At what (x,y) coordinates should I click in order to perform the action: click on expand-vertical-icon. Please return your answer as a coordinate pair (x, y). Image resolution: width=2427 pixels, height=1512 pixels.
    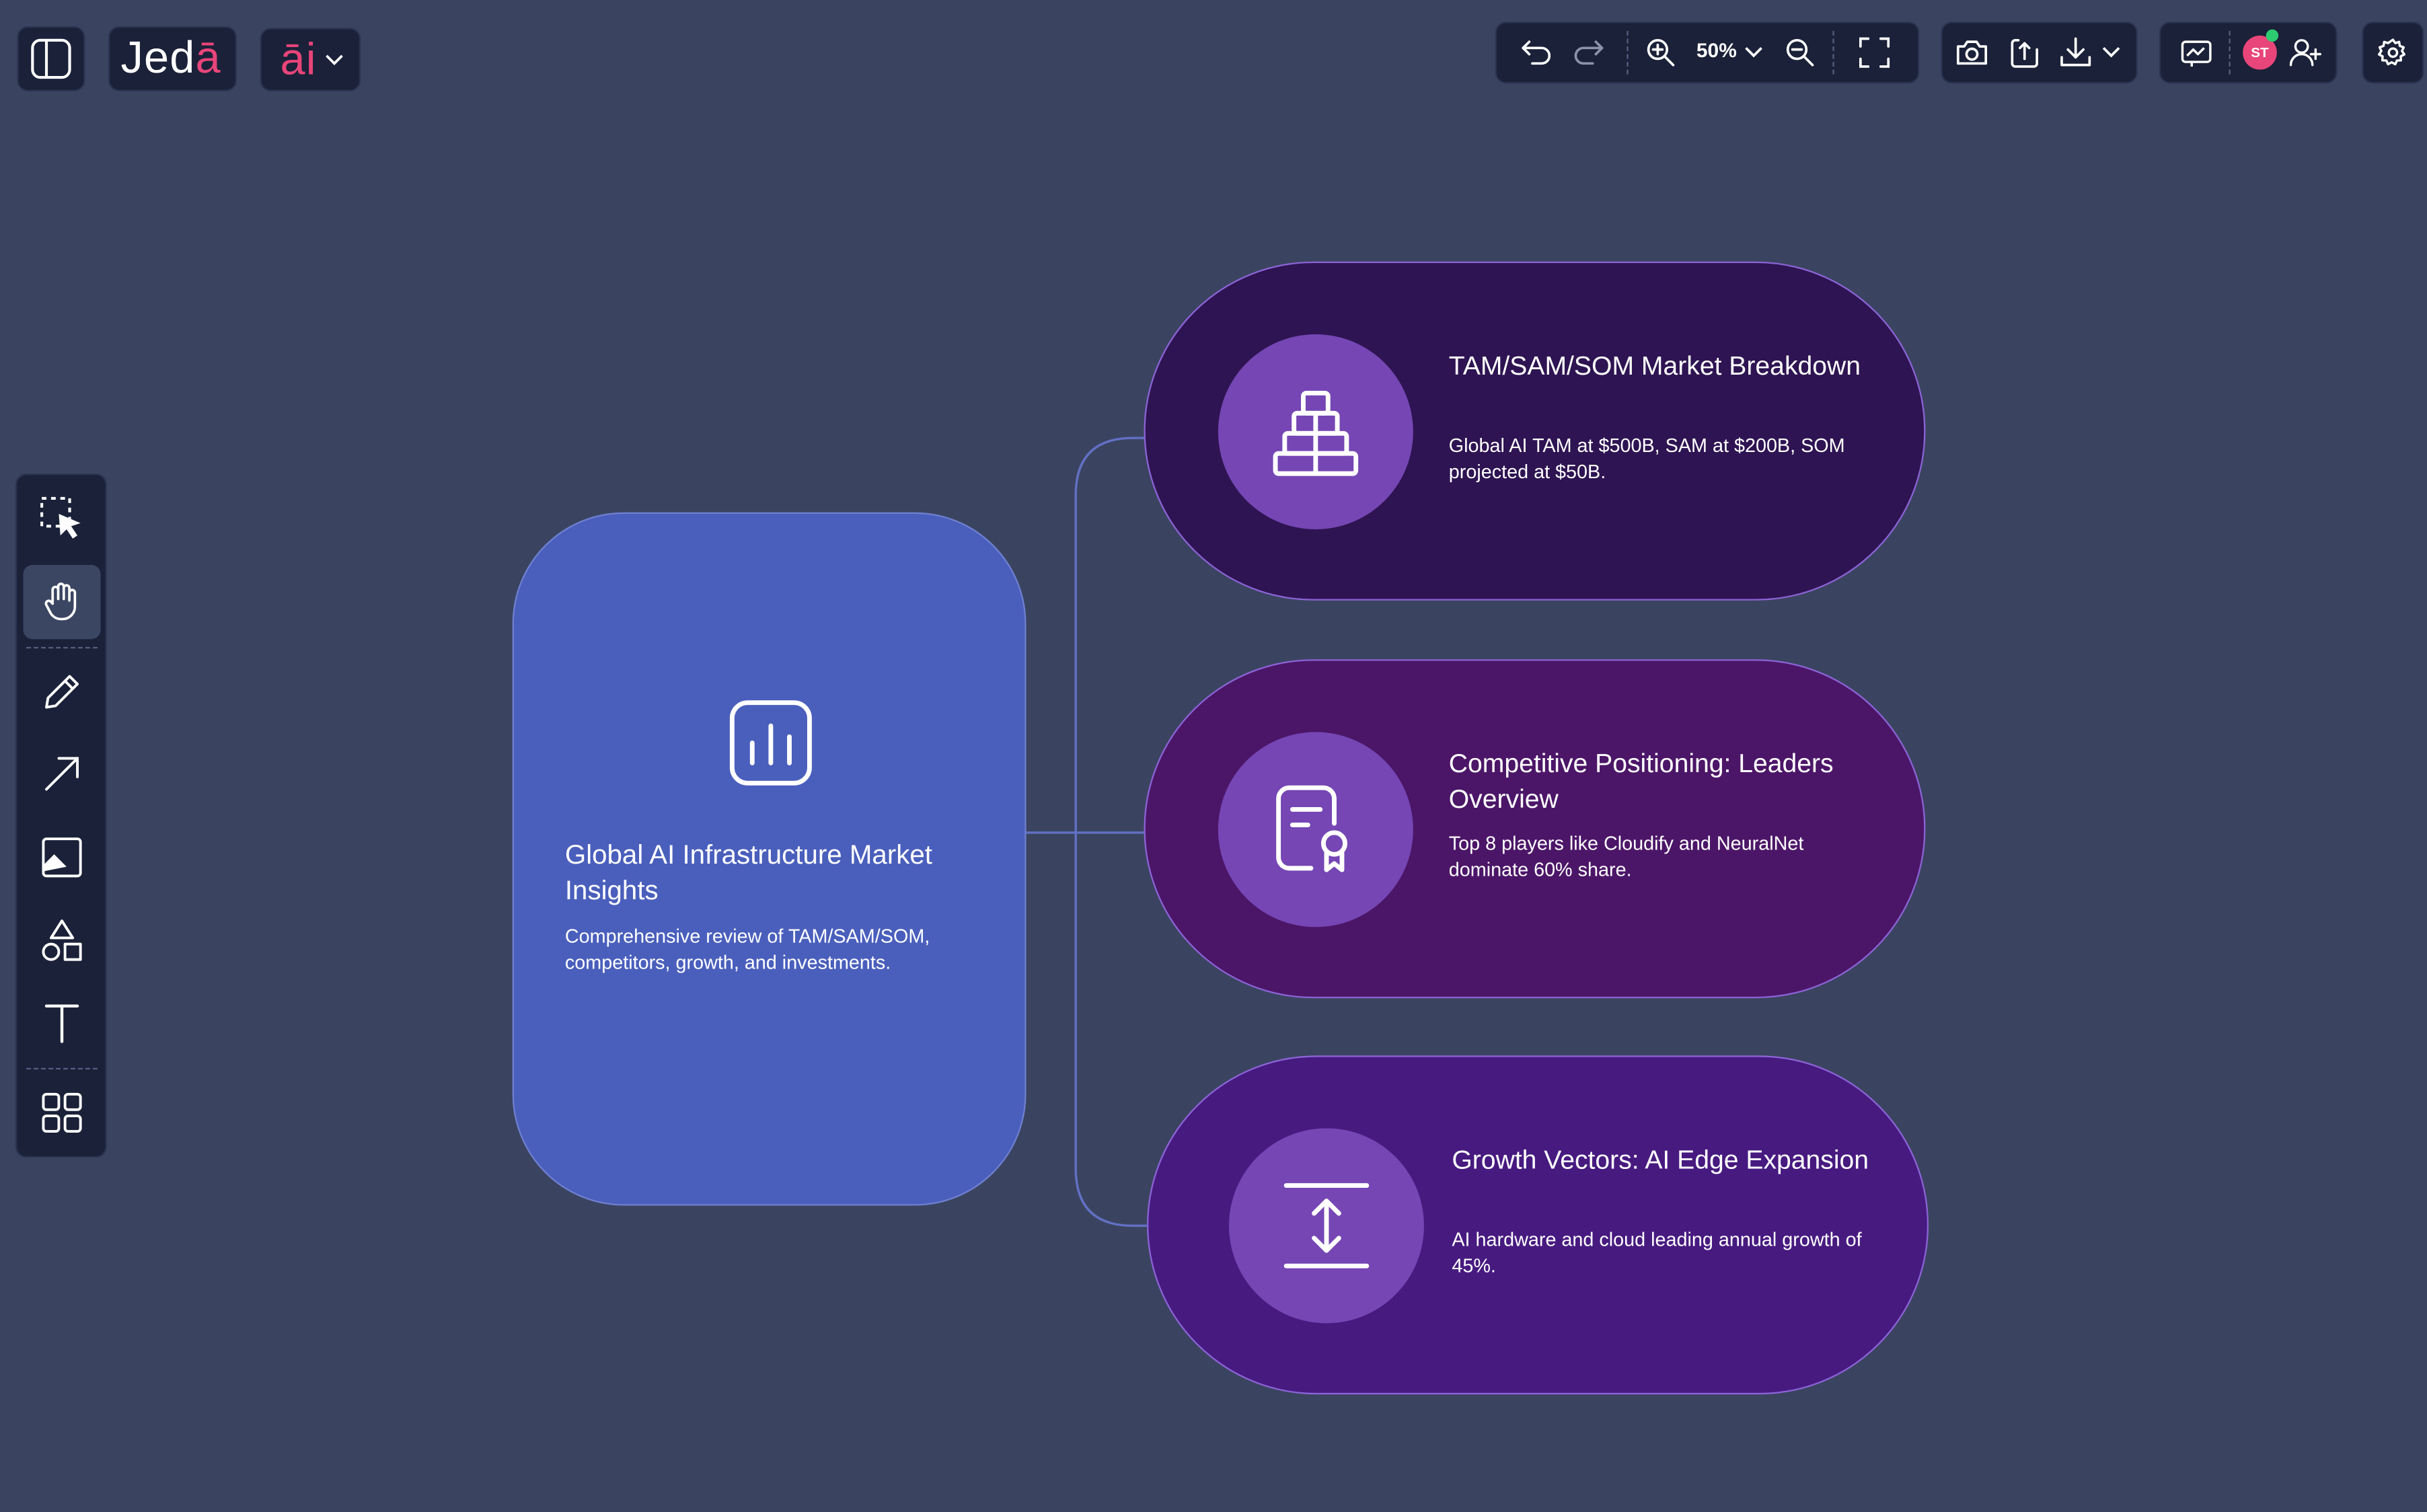
    Looking at the image, I should click on (1327, 1226).